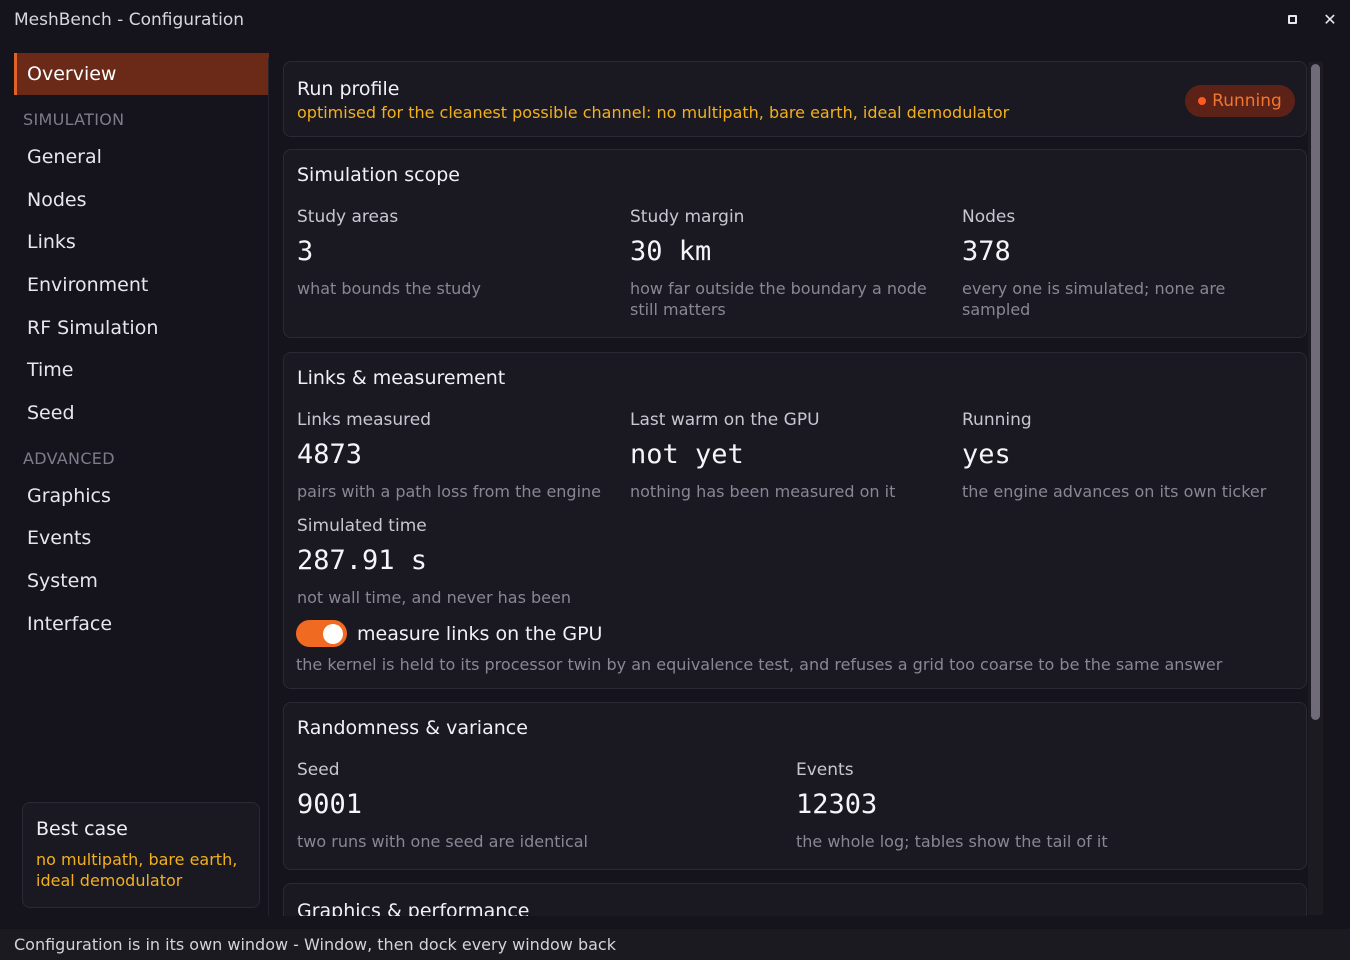 This screenshot has height=960, width=1350. Describe the element at coordinates (986, 251) in the screenshot. I see `field-value: 378` at that location.